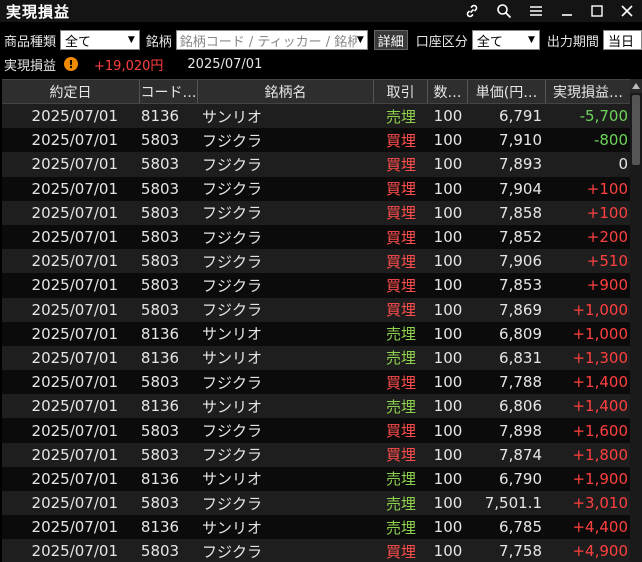 The width and height of the screenshot is (642, 562). What do you see at coordinates (316, 382) in the screenshot?
I see `table-row: 2025/07/01 5803 フジクラ 買埋 100 7,788 +1,400` at bounding box center [316, 382].